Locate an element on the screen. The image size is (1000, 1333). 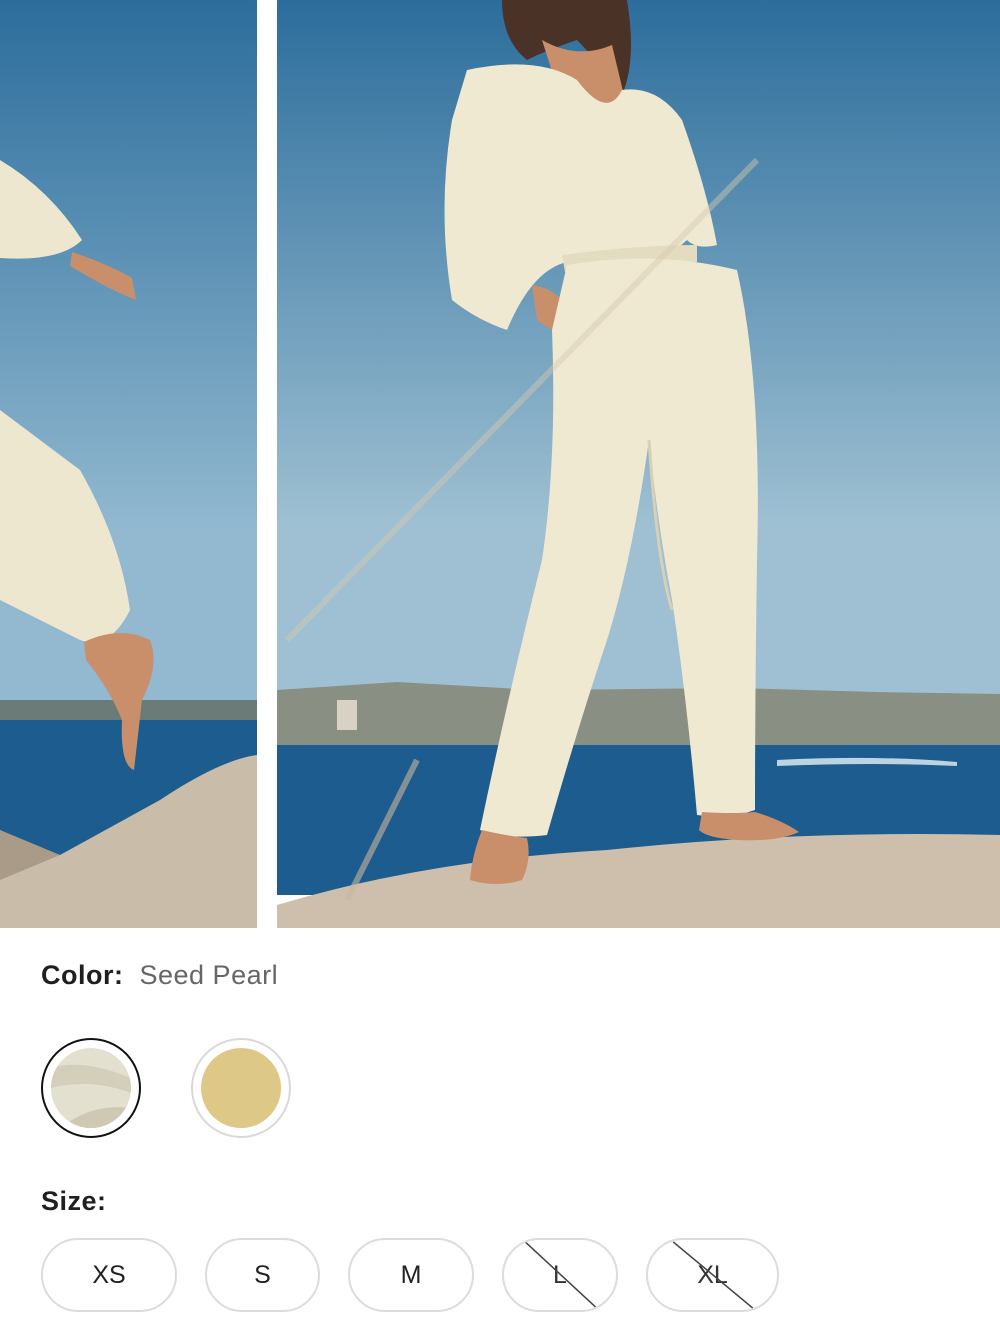
swatch-seed-pearl-texture is located at coordinates (91, 1088).